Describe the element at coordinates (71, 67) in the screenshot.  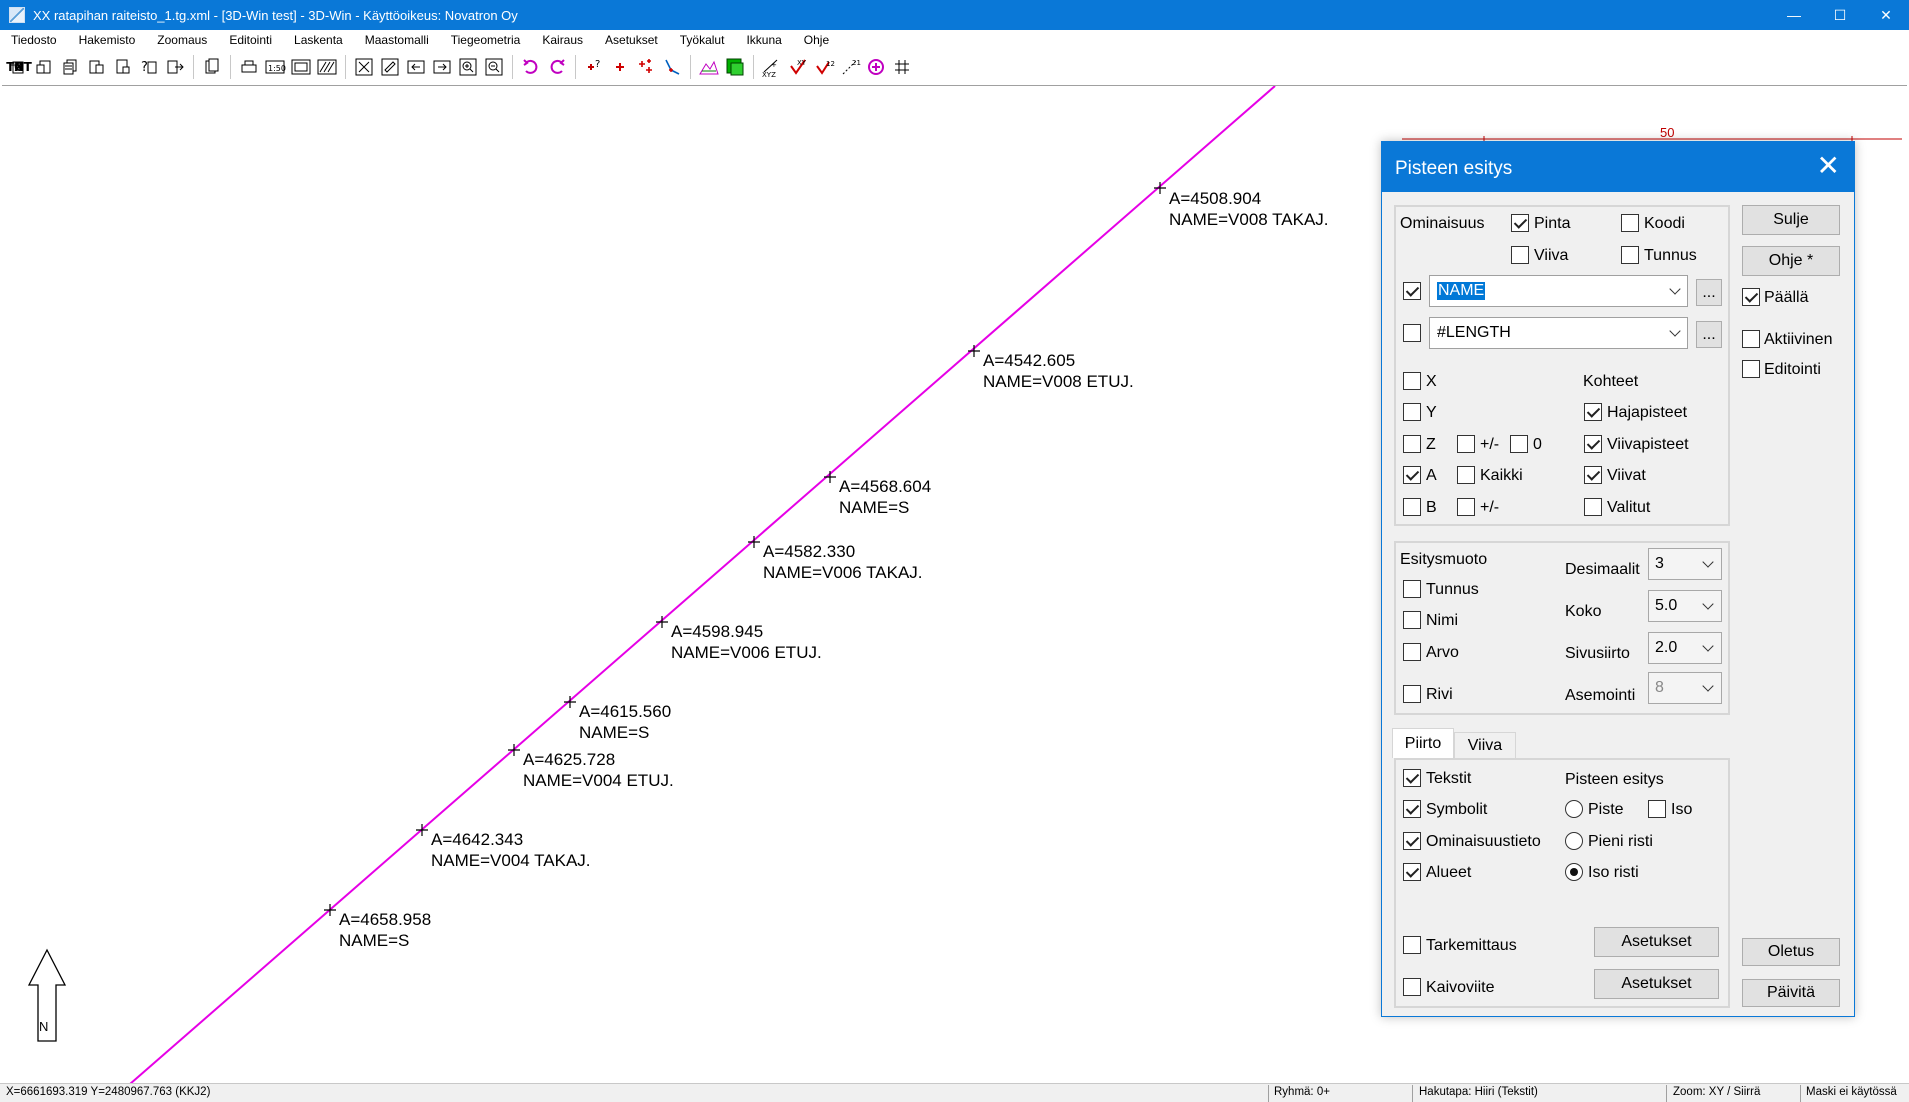
I see `multi-file-icon` at that location.